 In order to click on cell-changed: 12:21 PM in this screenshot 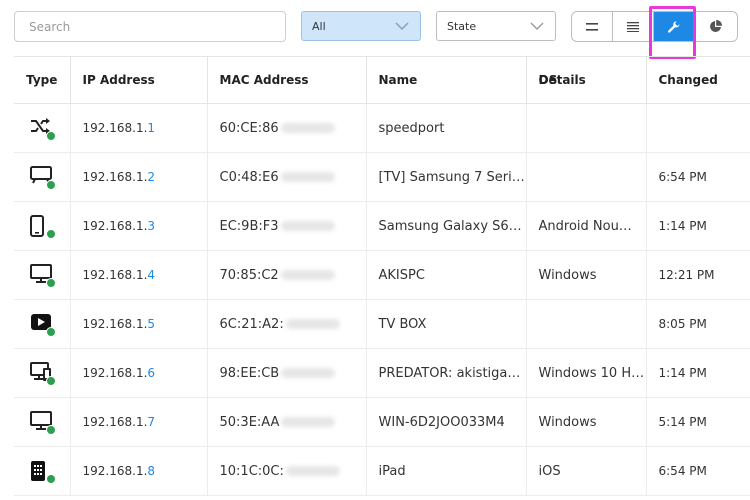, I will do `click(698, 275)`.